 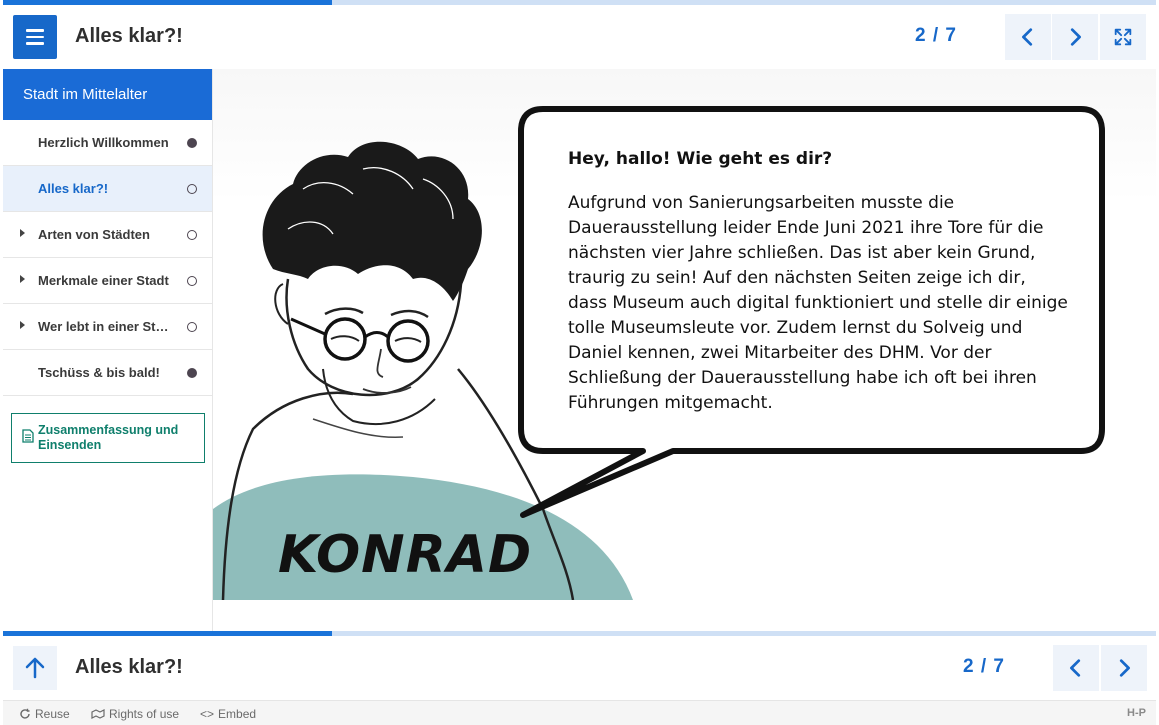 What do you see at coordinates (207, 714) in the screenshot?
I see `embed-icon: <>` at bounding box center [207, 714].